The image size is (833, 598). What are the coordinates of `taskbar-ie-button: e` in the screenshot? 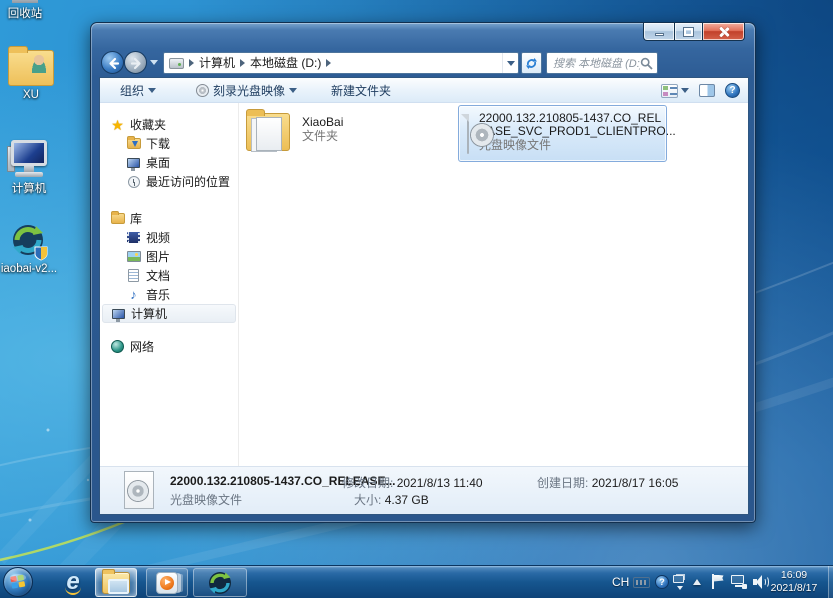 It's located at (73, 582).